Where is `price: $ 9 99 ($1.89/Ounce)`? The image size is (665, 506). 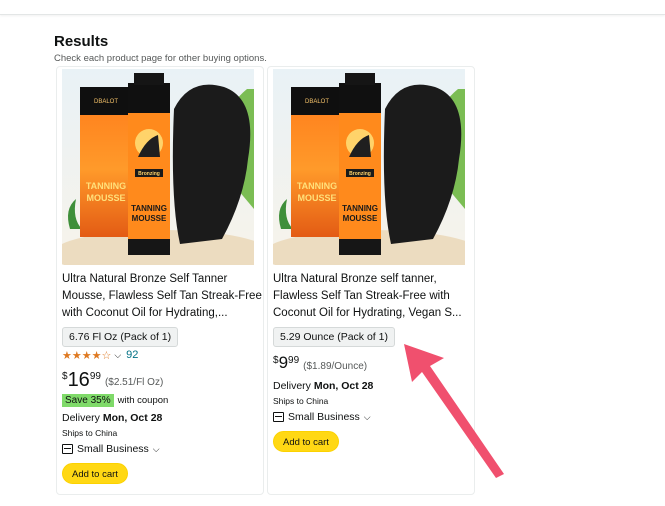
price: $ 9 99 ($1.89/Ounce) is located at coordinates (320, 362).